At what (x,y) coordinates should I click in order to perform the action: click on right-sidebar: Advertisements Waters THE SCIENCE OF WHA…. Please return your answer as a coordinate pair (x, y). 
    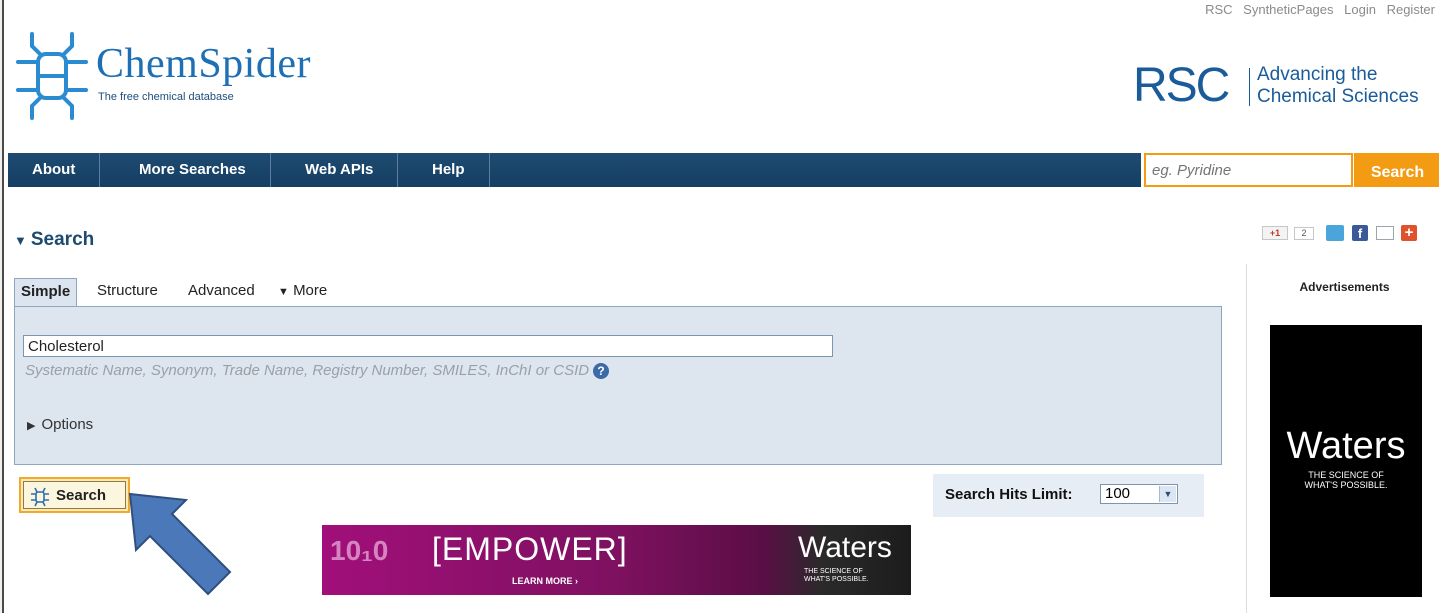
    Looking at the image, I should click on (1342, 438).